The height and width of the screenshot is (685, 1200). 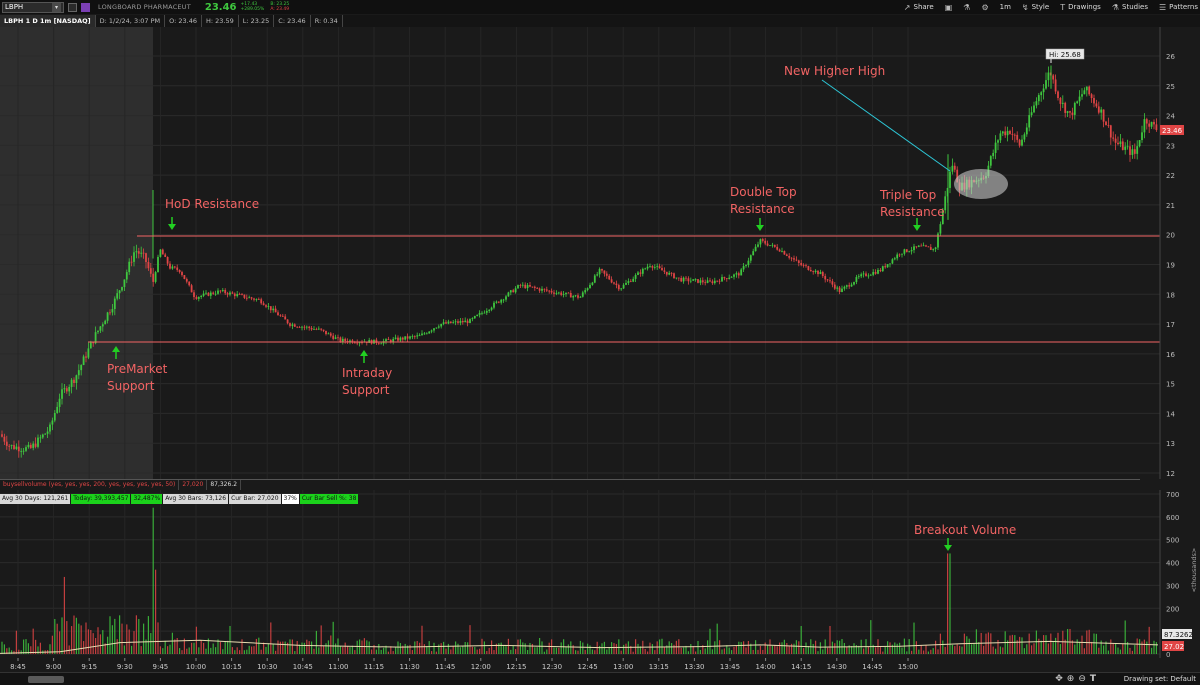 I want to click on symbol-selector: LBPH ▾, so click(x=33, y=7).